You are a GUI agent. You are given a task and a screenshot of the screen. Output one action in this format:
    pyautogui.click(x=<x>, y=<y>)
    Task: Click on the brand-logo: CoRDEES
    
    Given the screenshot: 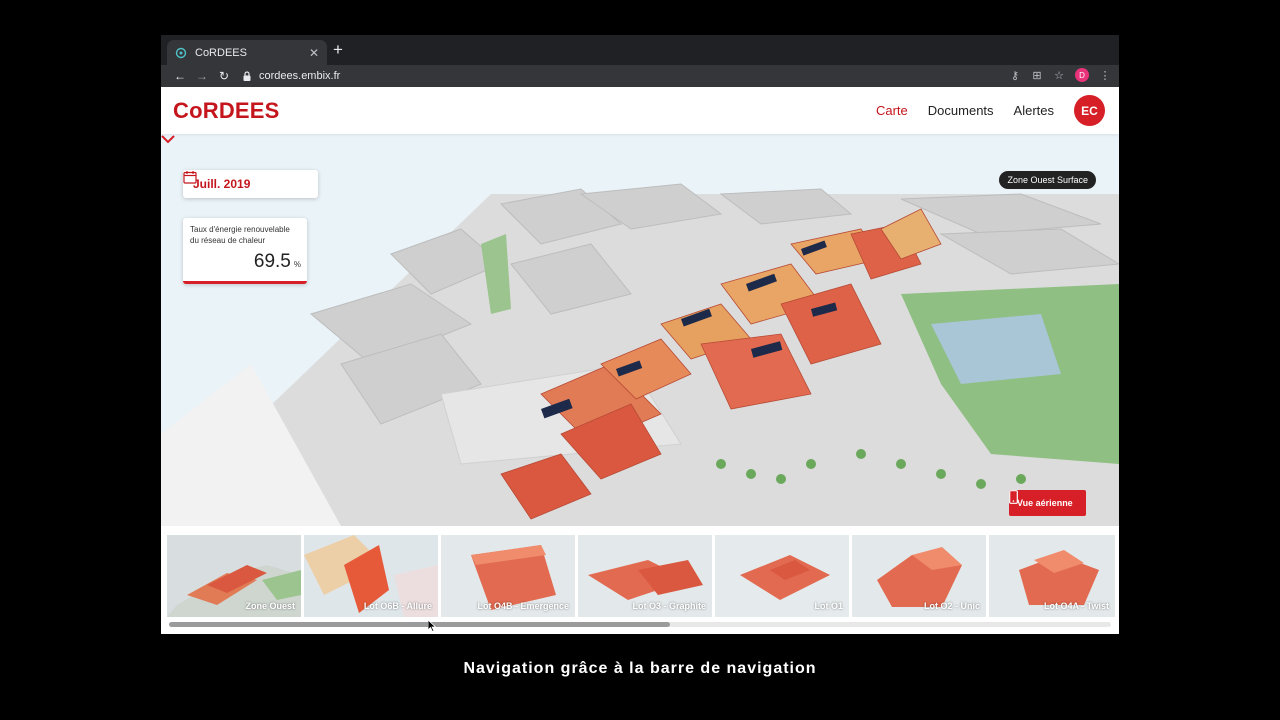 What is the action you would take?
    pyautogui.click(x=226, y=111)
    